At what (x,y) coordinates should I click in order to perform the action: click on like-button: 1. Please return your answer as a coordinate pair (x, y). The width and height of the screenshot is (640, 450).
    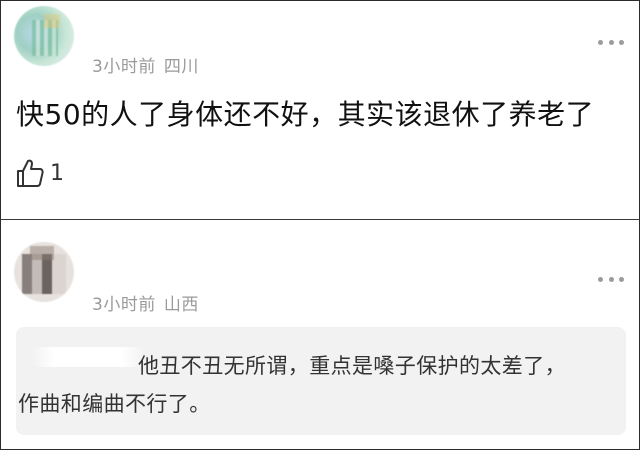
    Looking at the image, I should click on (40, 173).